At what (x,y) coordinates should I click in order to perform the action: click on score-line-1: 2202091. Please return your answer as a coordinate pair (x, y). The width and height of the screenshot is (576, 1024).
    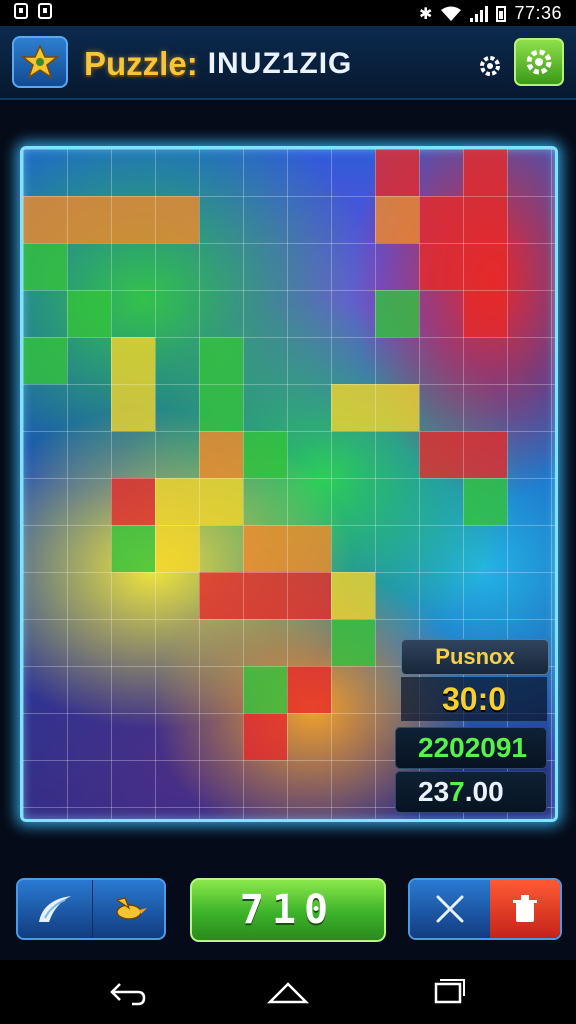
    Looking at the image, I should click on (471, 748).